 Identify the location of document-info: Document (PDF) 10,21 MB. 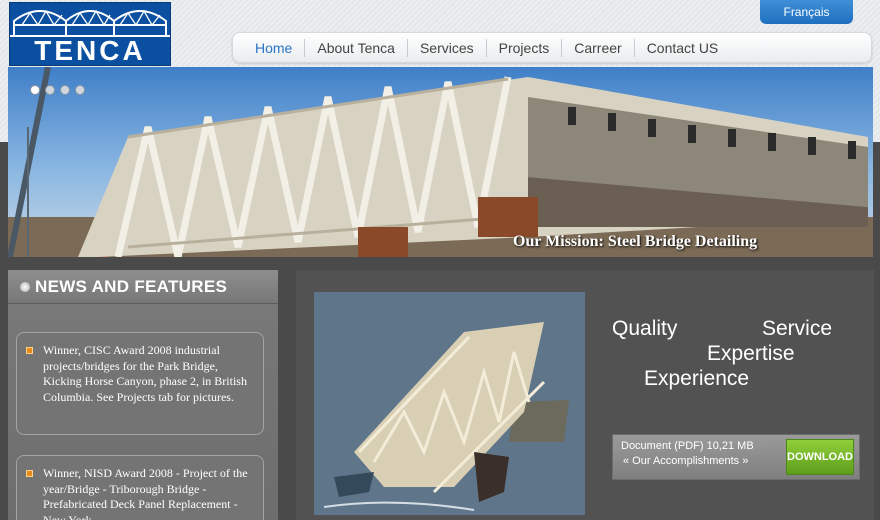
(687, 446).